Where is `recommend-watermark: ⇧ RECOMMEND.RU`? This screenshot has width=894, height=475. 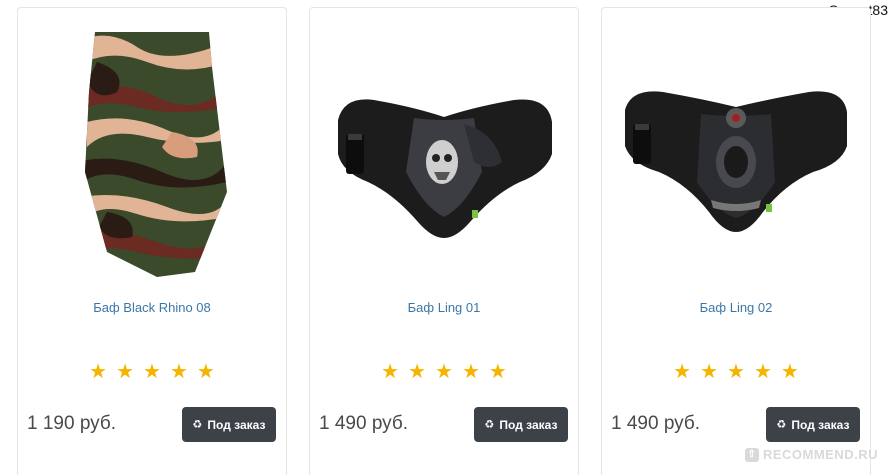 recommend-watermark: ⇧ RECOMMEND.RU is located at coordinates (811, 454).